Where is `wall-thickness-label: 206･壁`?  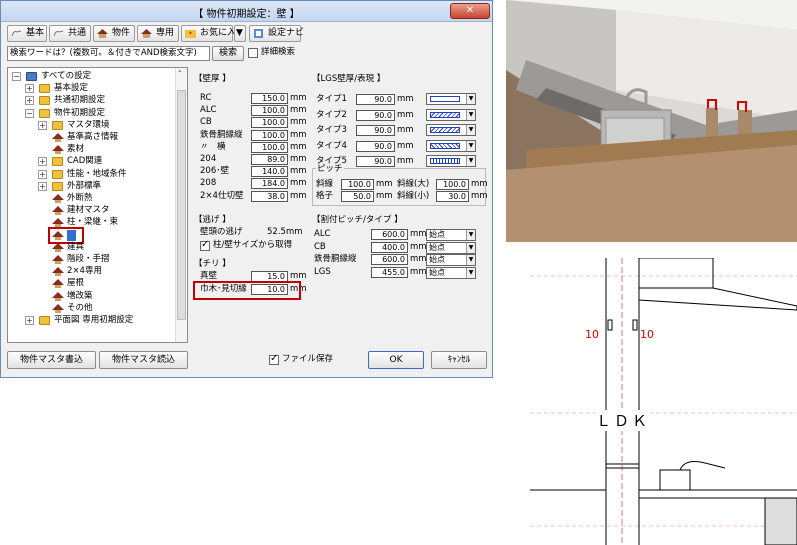
wall-thickness-label: 206･壁 is located at coordinates (214, 171).